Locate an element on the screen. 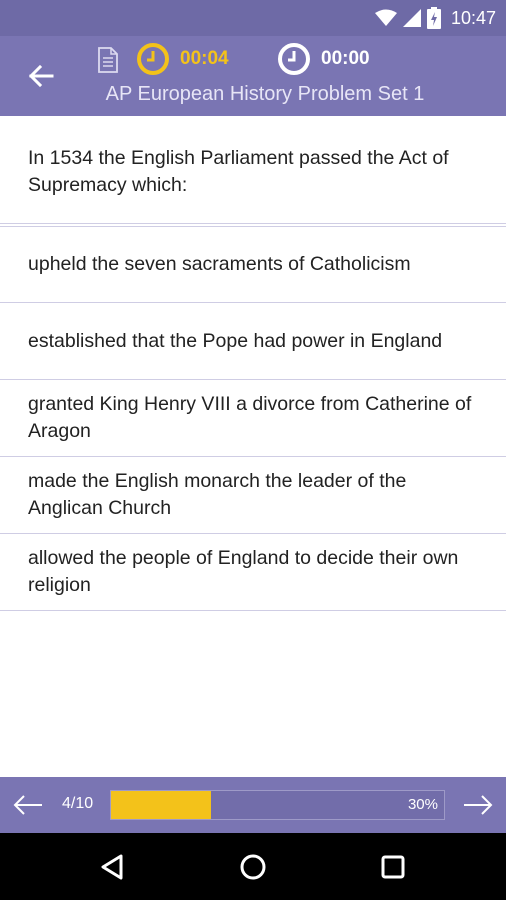  progress-fill is located at coordinates (161, 805).